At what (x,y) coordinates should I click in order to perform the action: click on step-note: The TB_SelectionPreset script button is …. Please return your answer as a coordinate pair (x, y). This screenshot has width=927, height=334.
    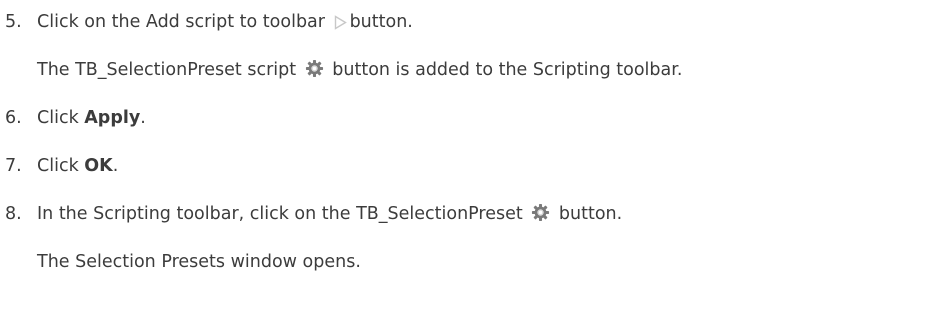
    Looking at the image, I should click on (359, 70).